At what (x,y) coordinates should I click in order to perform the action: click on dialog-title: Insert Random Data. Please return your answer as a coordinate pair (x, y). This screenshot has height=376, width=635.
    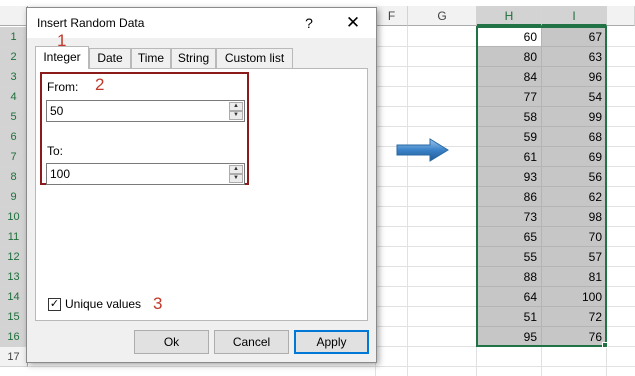
    Looking at the image, I should click on (91, 23).